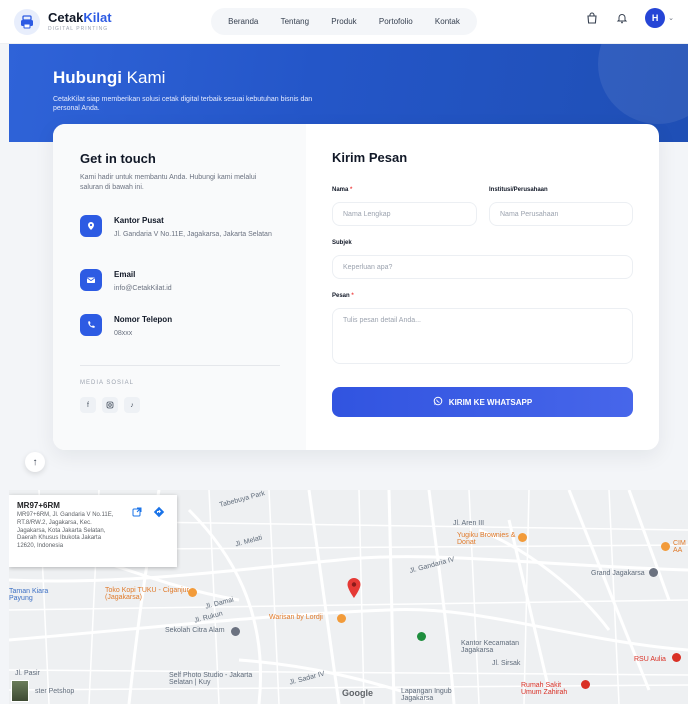  I want to click on phone-info: Nomor Telepon 08xxx, so click(177, 326).